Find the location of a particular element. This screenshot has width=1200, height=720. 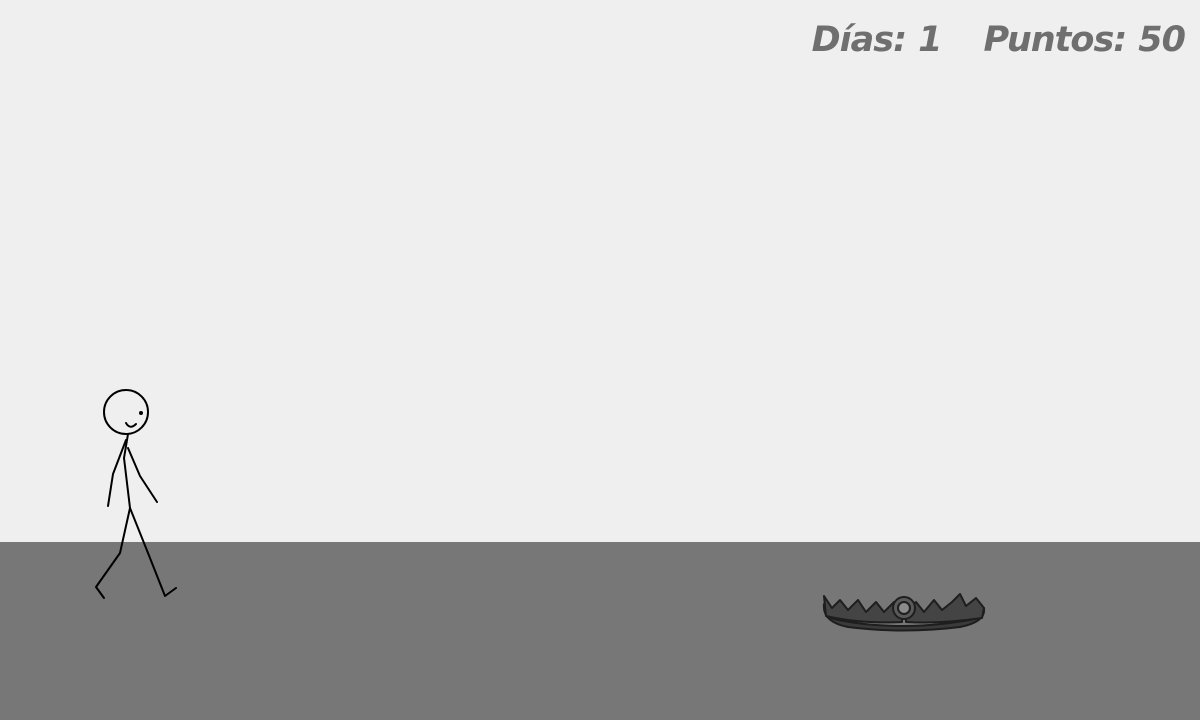

points-counter: Puntos: 50 is located at coordinates (1084, 40).